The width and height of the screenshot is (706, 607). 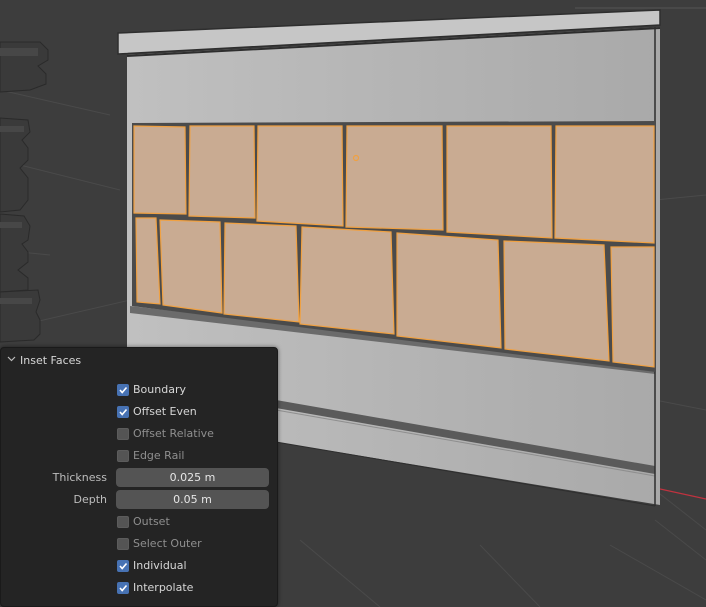 I want to click on edge-rail-label: Edge Rail, so click(x=159, y=455).